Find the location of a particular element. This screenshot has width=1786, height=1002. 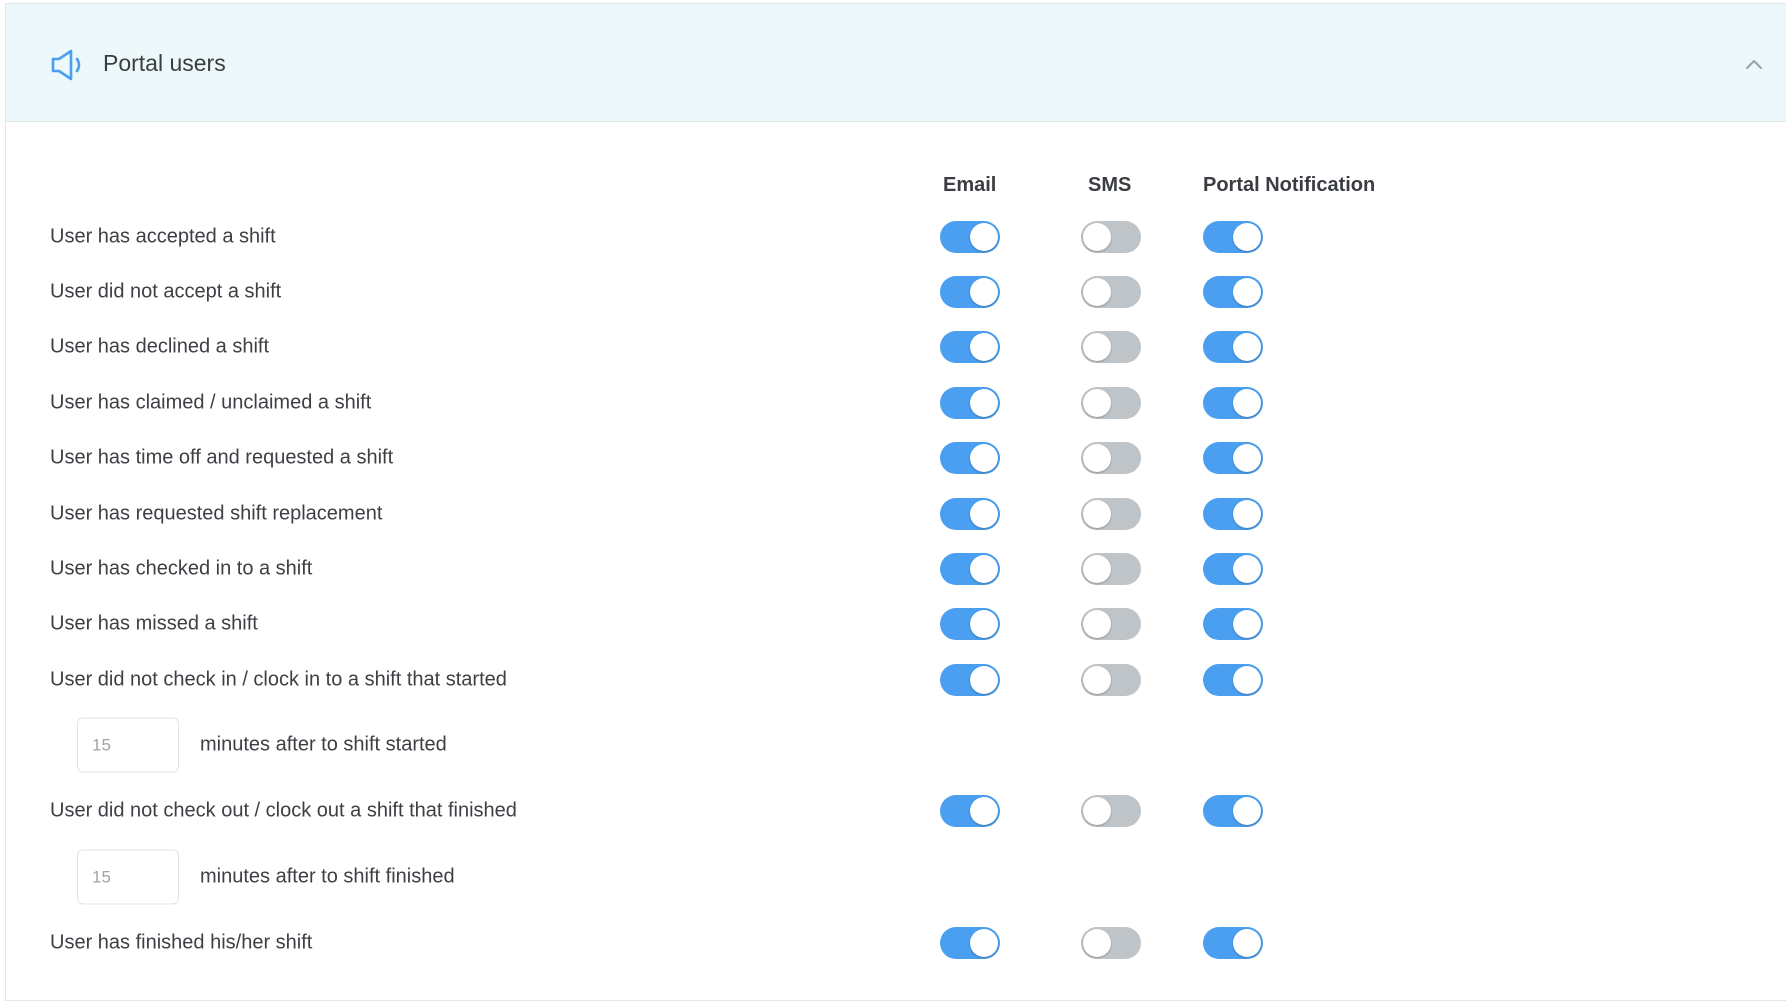

row-label: User has time off and requested a shift is located at coordinates (222, 457).